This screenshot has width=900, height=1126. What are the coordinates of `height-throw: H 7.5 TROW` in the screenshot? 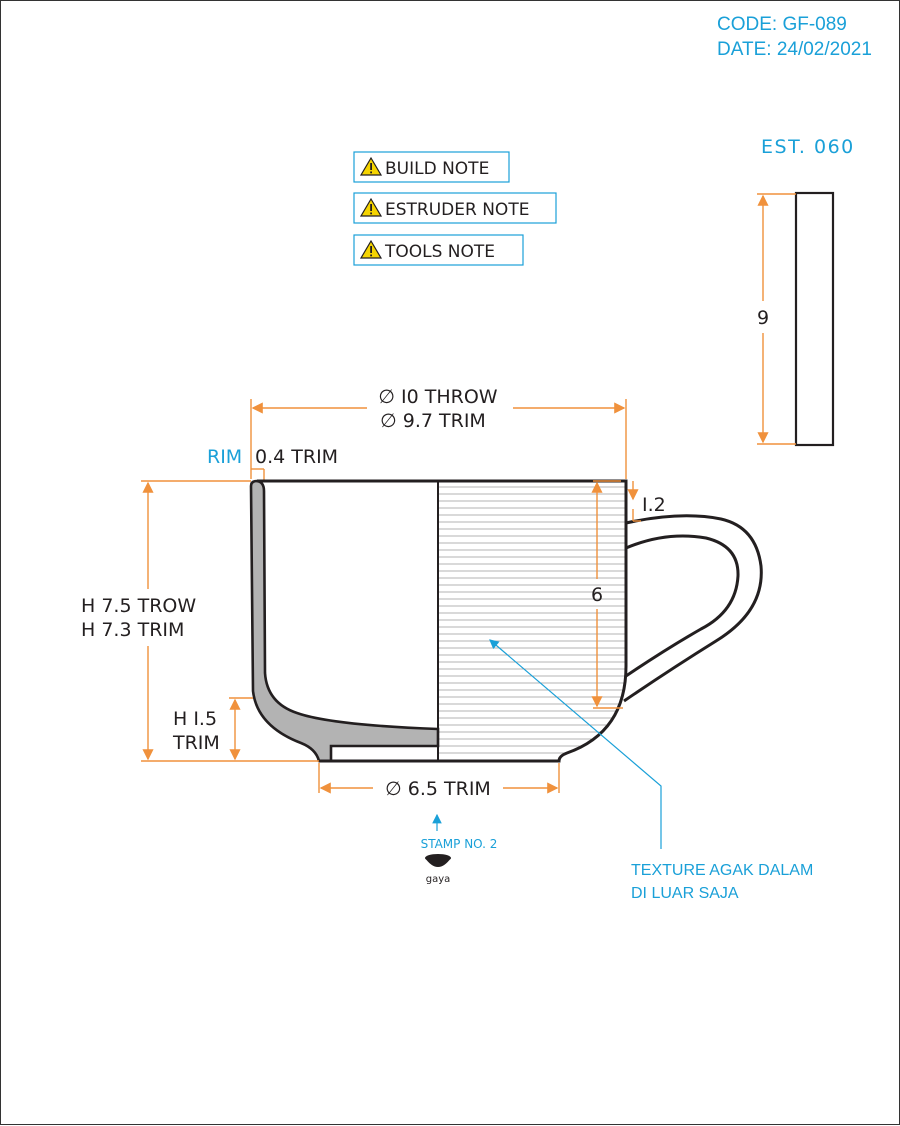 It's located at (138, 606).